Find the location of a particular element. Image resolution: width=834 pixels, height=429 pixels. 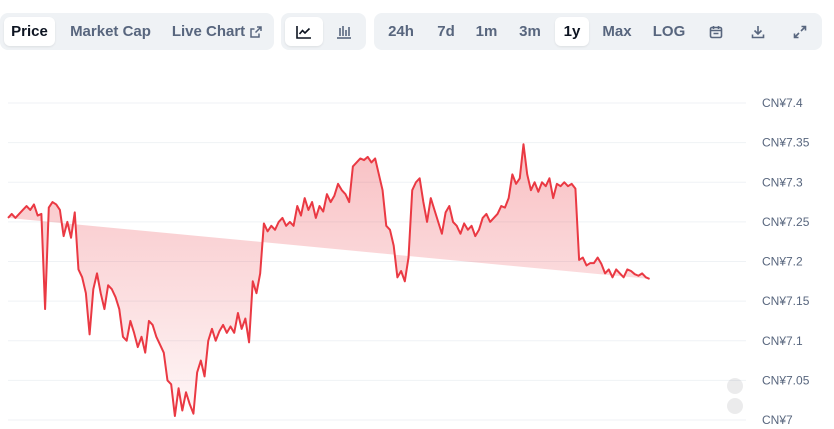

y-tick-label: CN¥7 is located at coordinates (777, 420).